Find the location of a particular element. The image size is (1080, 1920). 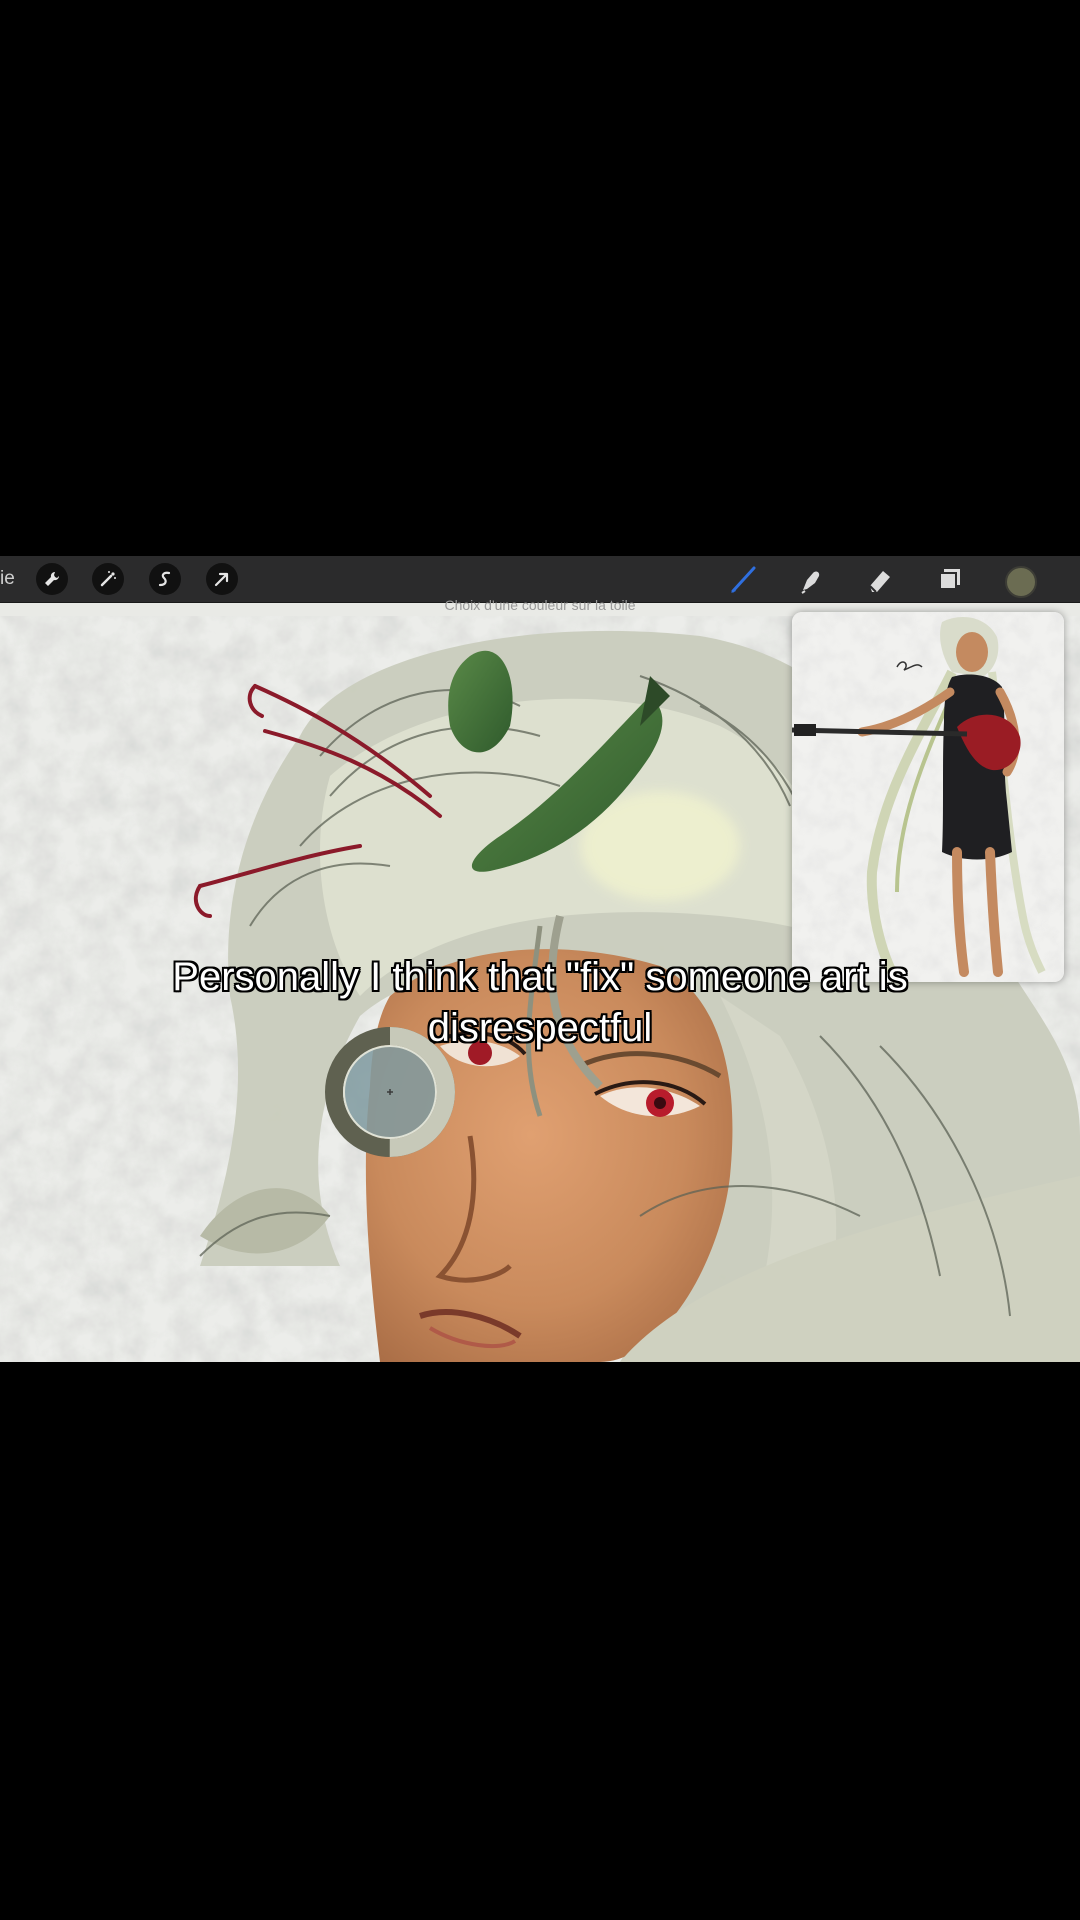

wrench-icon is located at coordinates (52, 579).